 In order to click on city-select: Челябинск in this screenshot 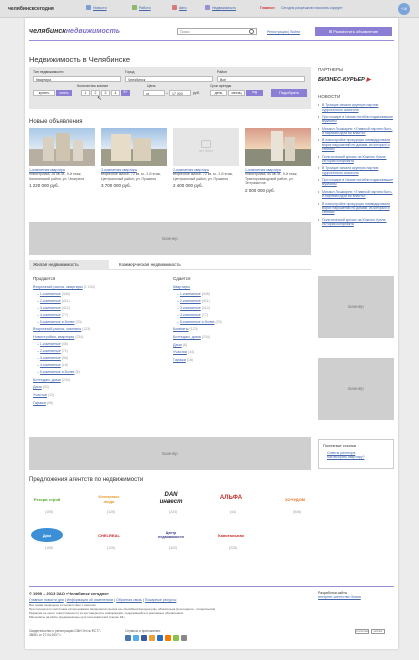, I will do `click(169, 79)`.